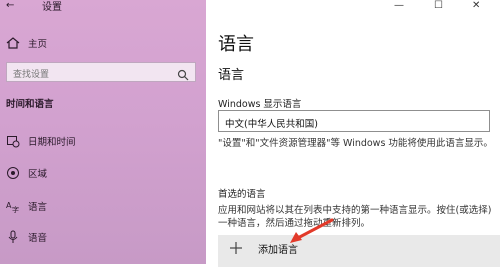 The image size is (500, 267). What do you see at coordinates (101, 72) in the screenshot?
I see `search-input: 查找设置` at bounding box center [101, 72].